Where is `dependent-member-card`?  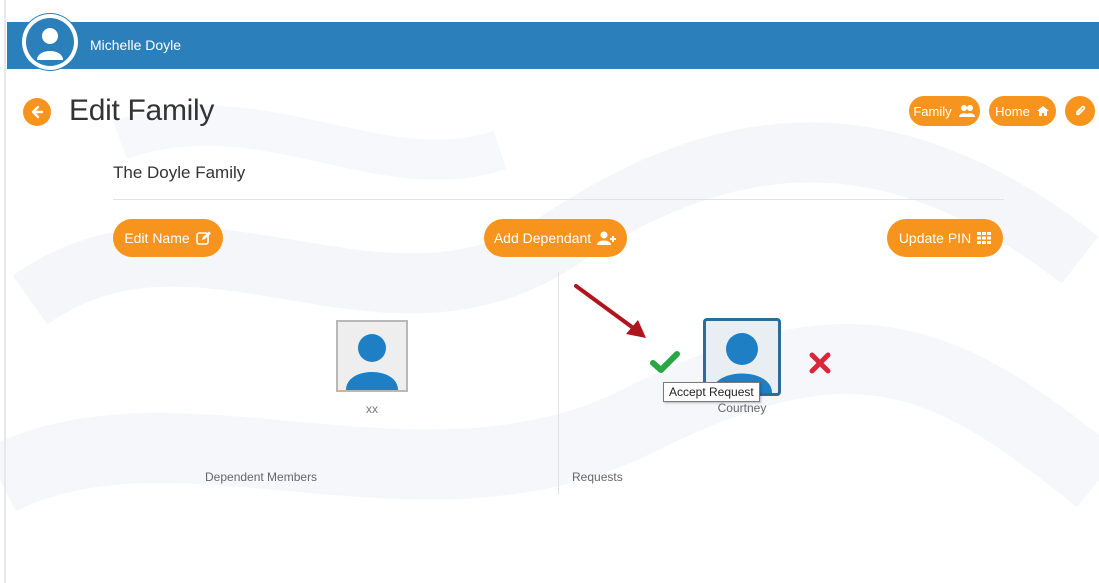
dependent-member-card is located at coordinates (372, 356).